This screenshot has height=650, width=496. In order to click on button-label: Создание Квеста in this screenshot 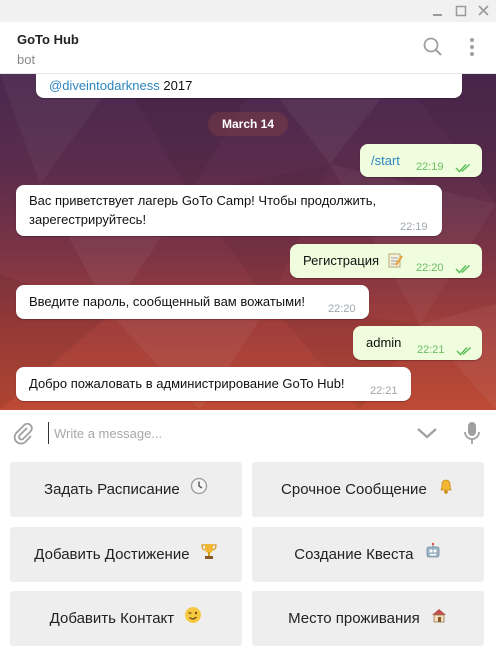, I will do `click(354, 554)`.